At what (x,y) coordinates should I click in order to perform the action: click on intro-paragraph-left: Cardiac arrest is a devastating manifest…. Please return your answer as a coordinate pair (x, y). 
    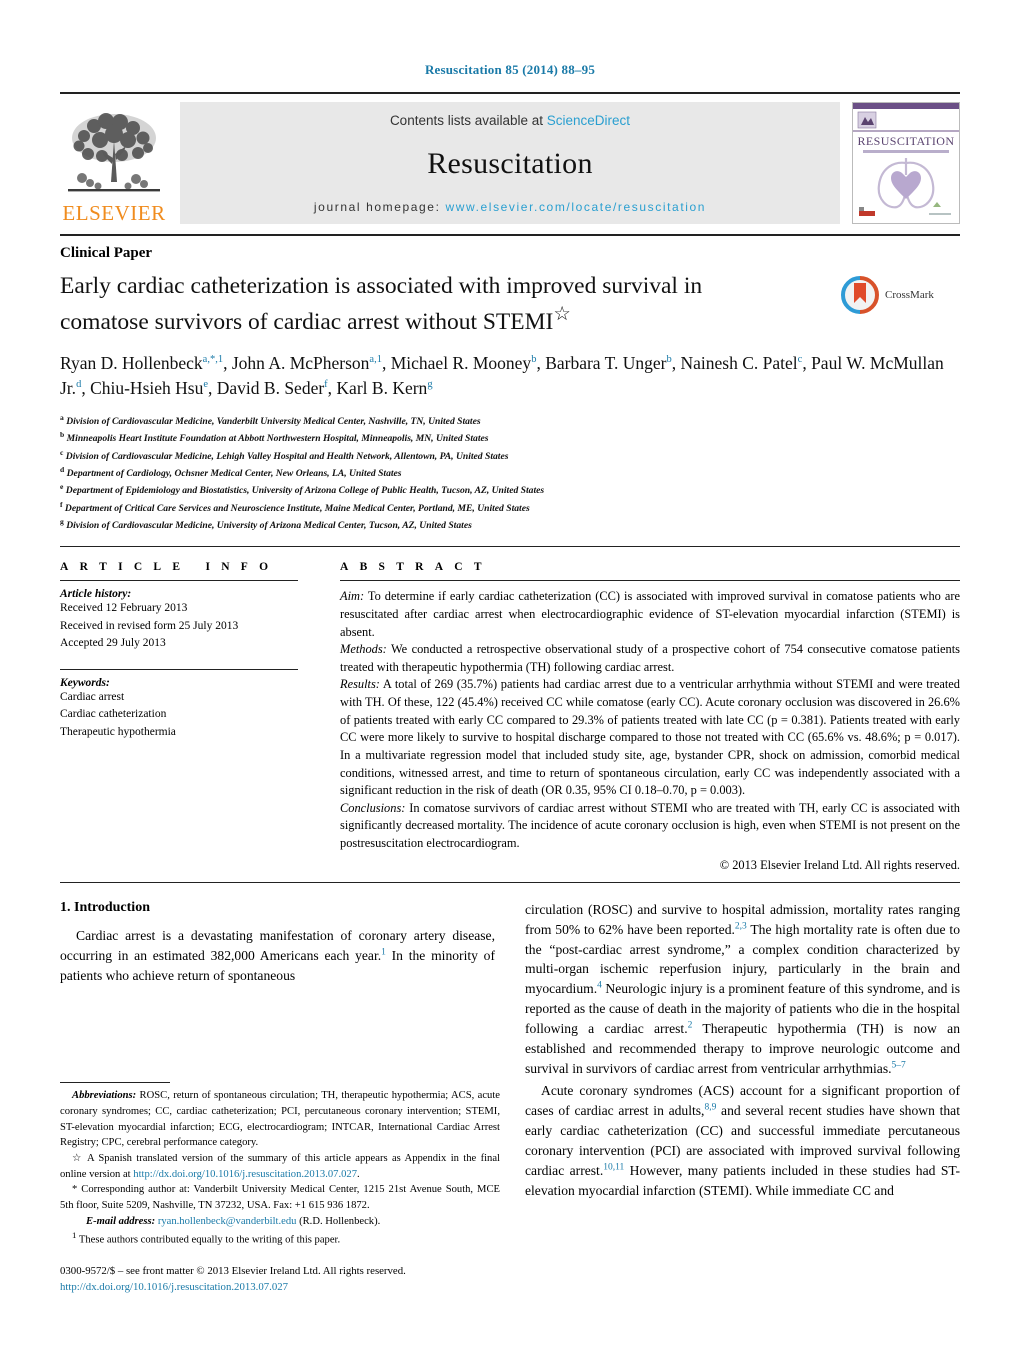
    Looking at the image, I should click on (277, 956).